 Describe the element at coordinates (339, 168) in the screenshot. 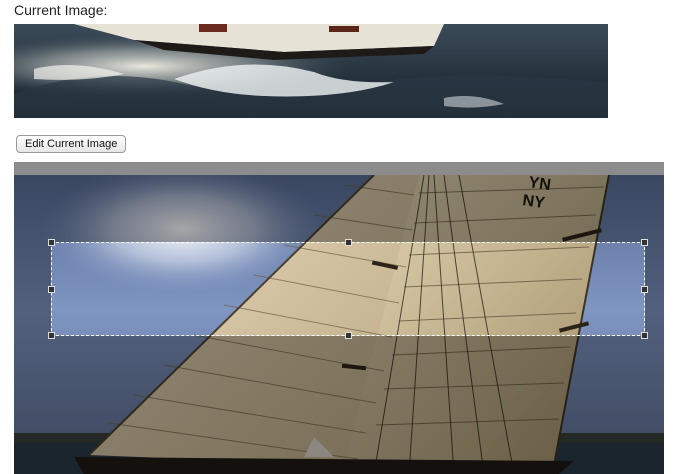

I see `editor-top-bar` at that location.